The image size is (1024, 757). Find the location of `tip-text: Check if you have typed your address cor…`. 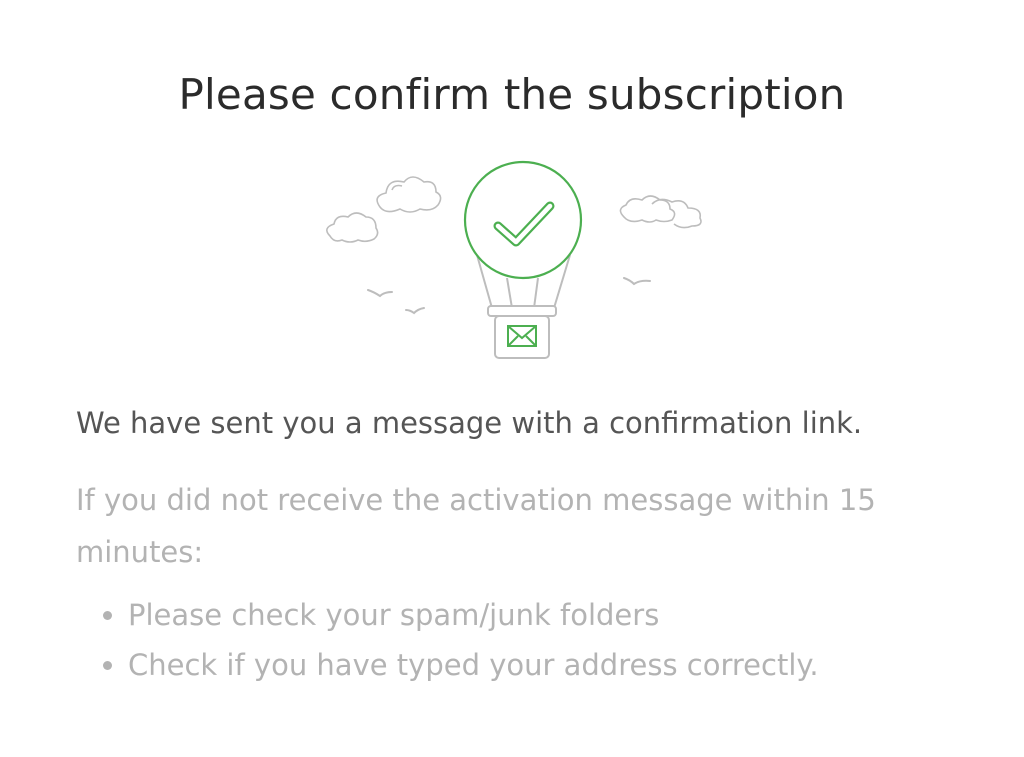

tip-text: Check if you have typed your address cor… is located at coordinates (473, 665).